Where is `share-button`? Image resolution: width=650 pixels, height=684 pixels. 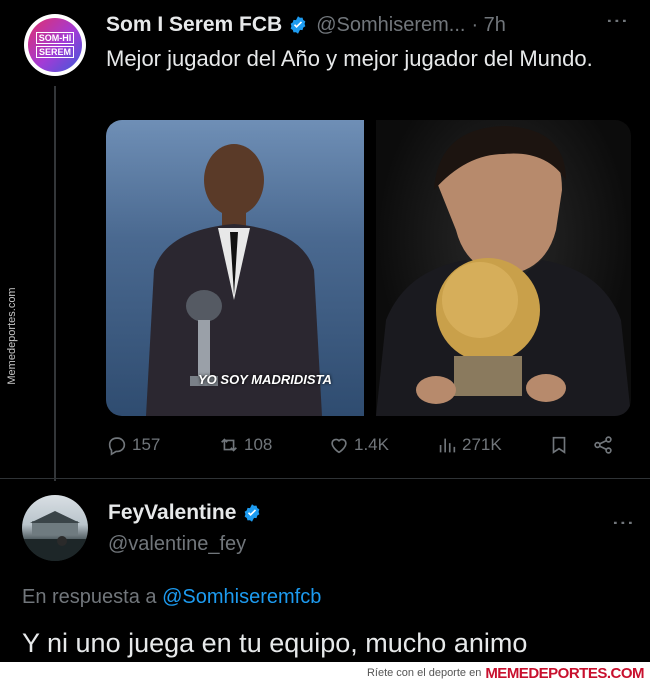
share-button is located at coordinates (603, 445).